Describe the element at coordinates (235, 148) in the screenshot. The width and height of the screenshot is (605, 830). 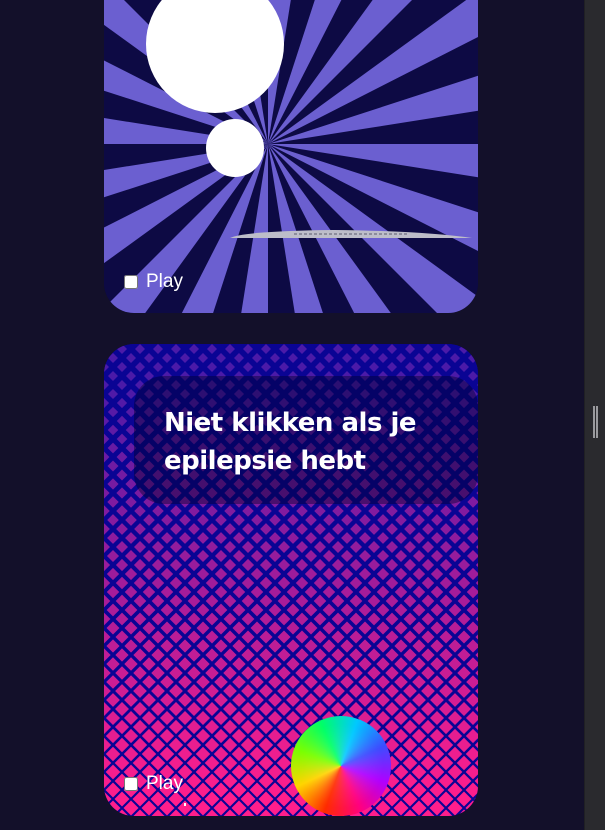
I see `small-white-circle` at that location.